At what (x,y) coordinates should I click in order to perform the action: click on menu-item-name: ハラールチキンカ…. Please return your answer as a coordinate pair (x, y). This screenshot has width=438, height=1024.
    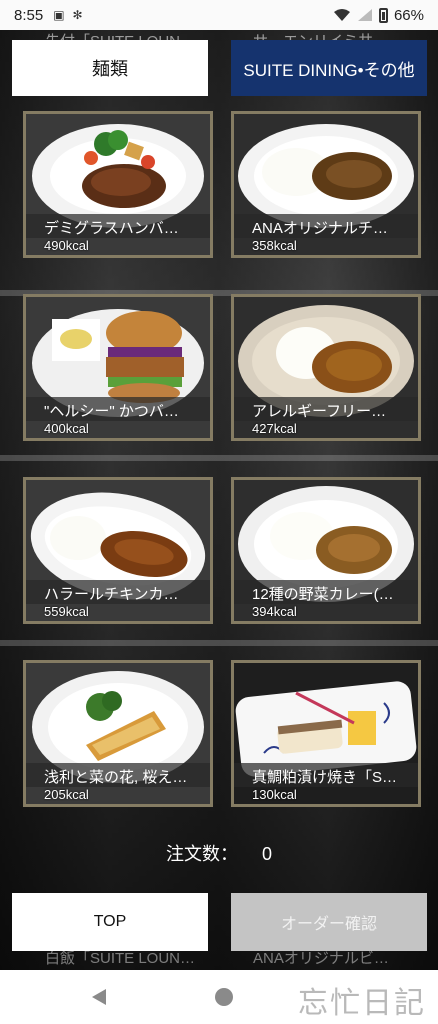
    Looking at the image, I should click on (118, 592).